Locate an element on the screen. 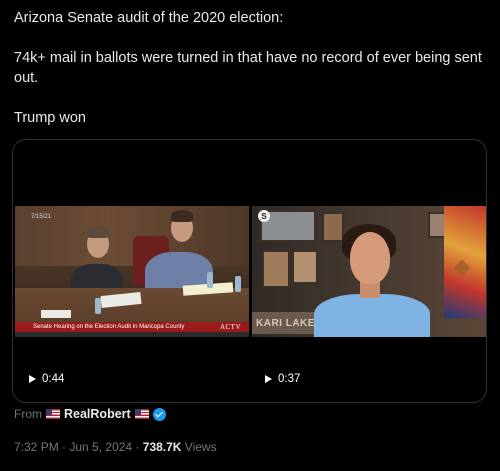 This screenshot has height=471, width=500. source-attribution: From RealRobert is located at coordinates (90, 414).